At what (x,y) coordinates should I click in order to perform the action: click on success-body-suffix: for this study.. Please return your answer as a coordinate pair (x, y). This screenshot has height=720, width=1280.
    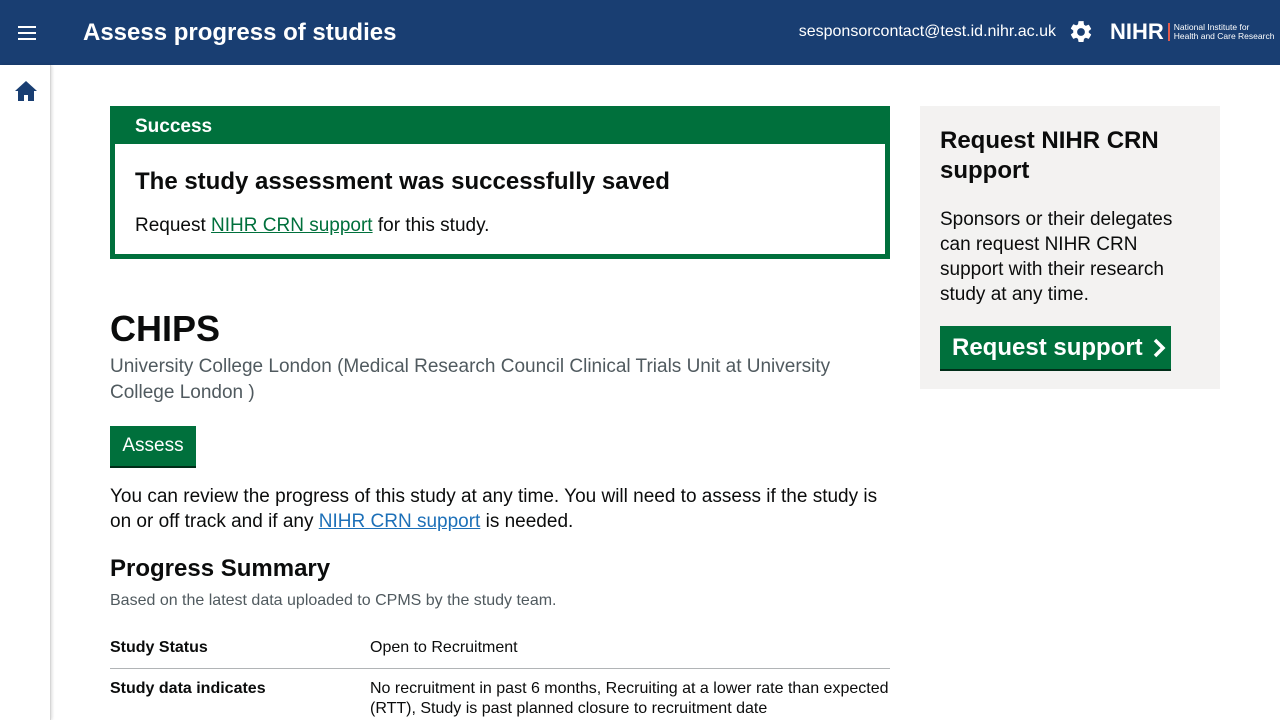
    Looking at the image, I should click on (431, 225).